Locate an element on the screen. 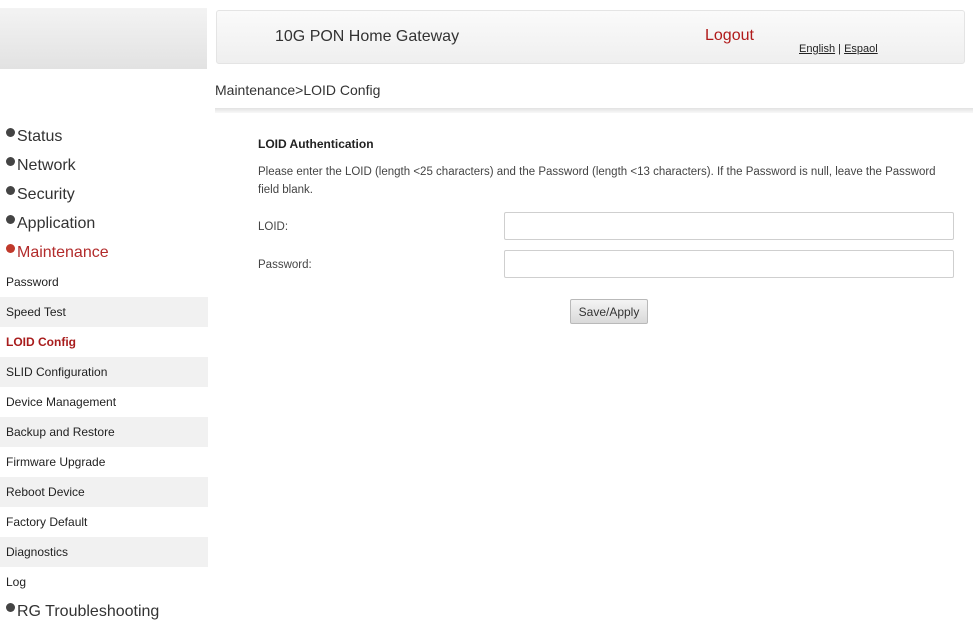 The width and height of the screenshot is (973, 626). sidebar-subitem-loid-config: LOID Config is located at coordinates (104, 342).